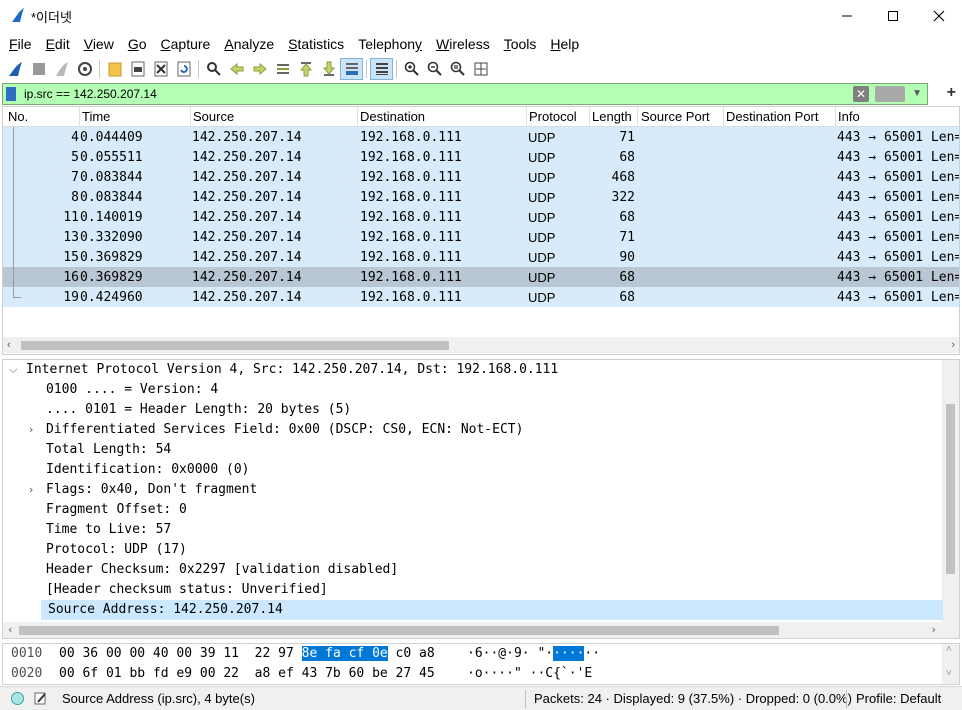 Image resolution: width=962 pixels, height=710 pixels. I want to click on open-file-button, so click(114, 69).